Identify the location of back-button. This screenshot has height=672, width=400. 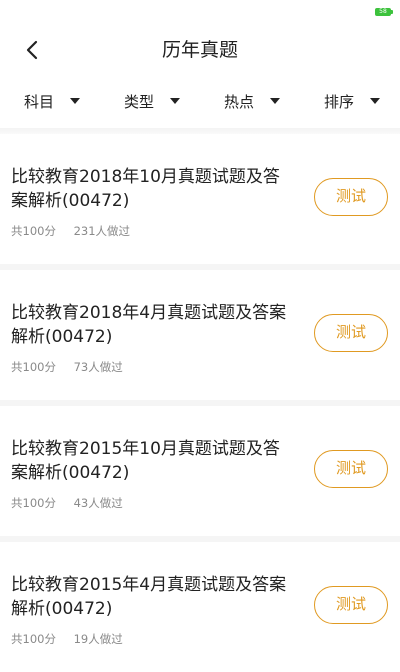
(32, 50).